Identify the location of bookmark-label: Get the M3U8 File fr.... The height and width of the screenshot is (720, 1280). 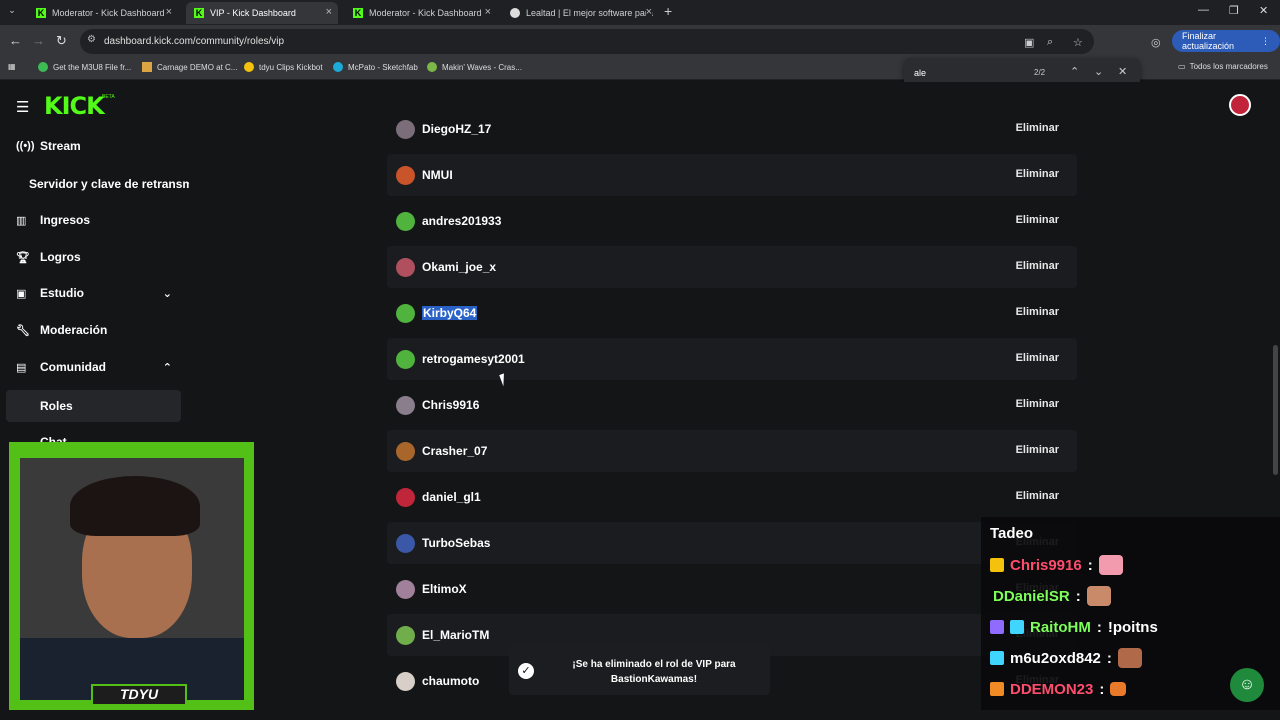
(92, 67).